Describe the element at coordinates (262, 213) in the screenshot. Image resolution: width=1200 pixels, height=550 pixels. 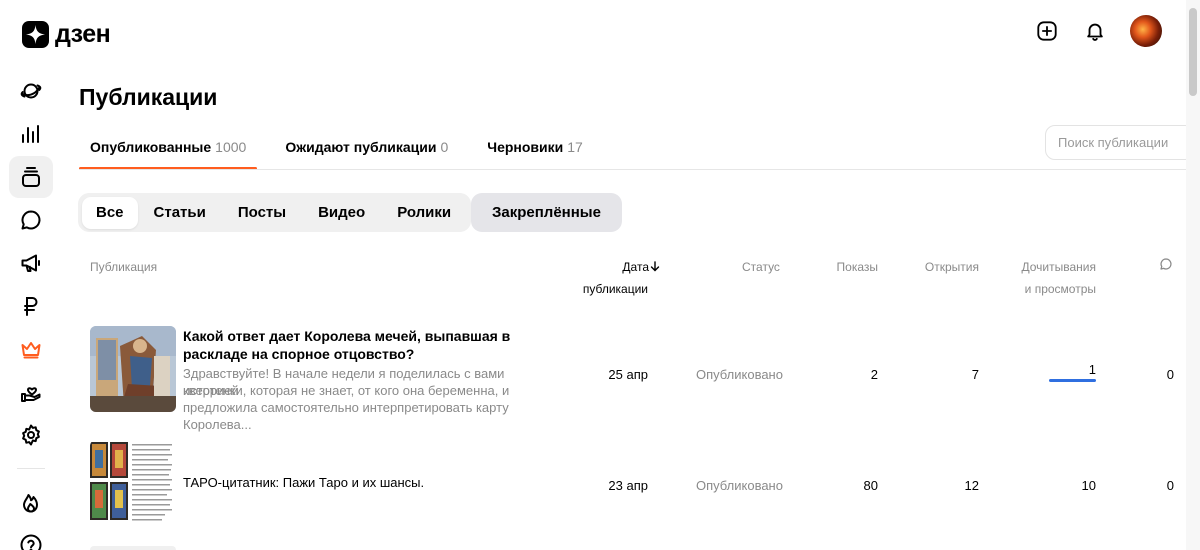
I see `filter-chip-posts: Посты` at that location.